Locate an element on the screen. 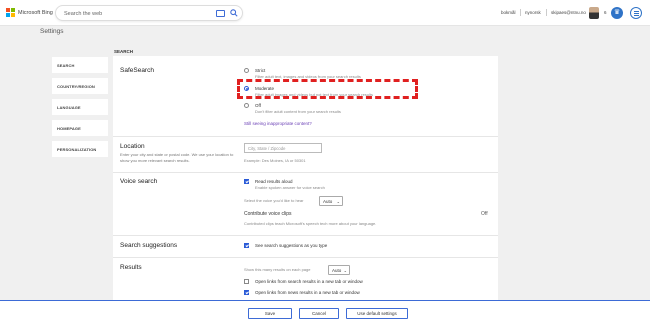 The image size is (650, 324). moderate-option-highlight is located at coordinates (327, 89).